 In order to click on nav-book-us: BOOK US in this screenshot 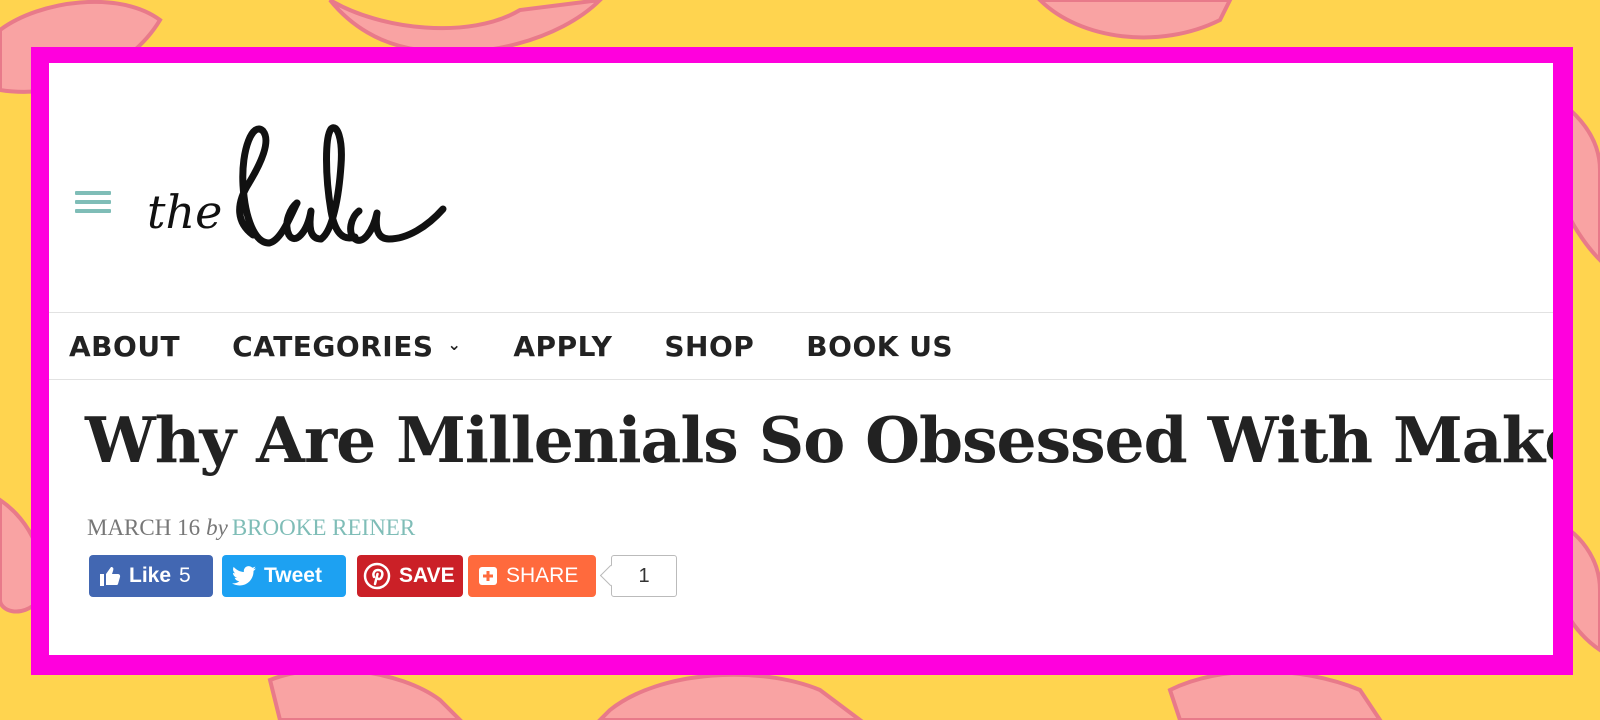, I will do `click(879, 346)`.